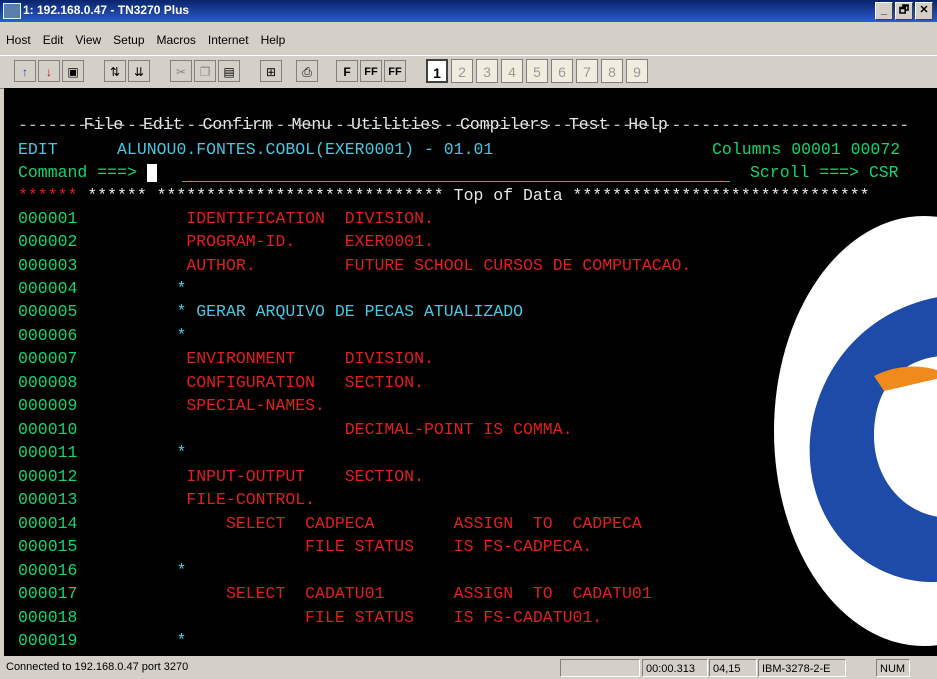 This screenshot has height=679, width=937. What do you see at coordinates (102, 641) in the screenshot?
I see `source-line: 000019 *` at bounding box center [102, 641].